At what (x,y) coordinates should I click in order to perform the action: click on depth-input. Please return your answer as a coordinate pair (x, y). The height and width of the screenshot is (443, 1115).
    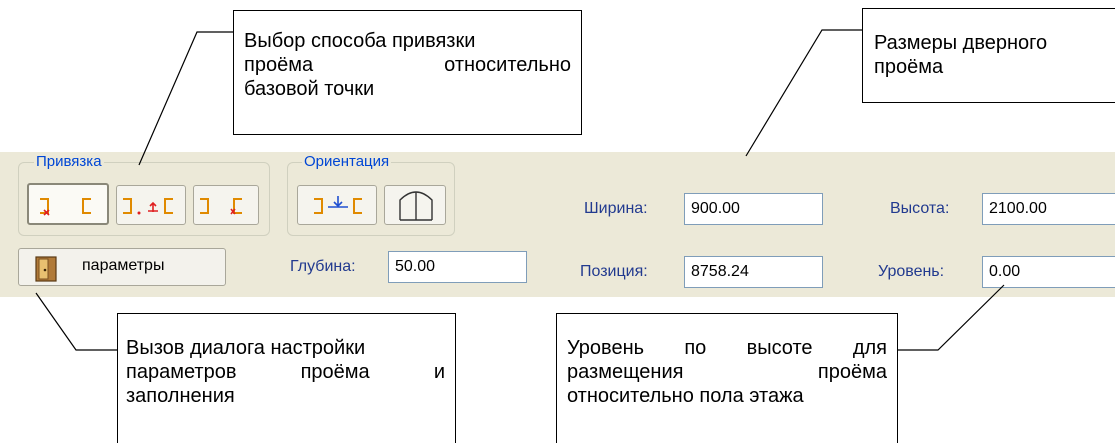
    Looking at the image, I should click on (457, 267).